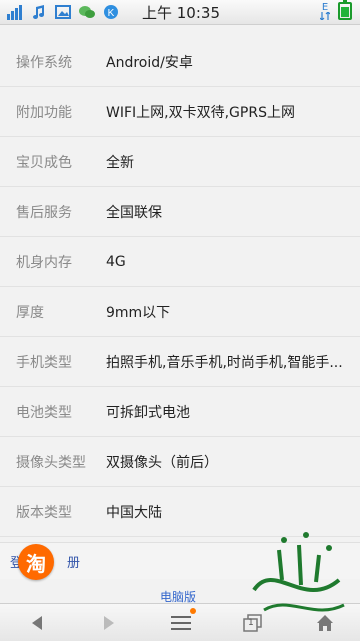  I want to click on spec-label: 版本类型, so click(44, 512).